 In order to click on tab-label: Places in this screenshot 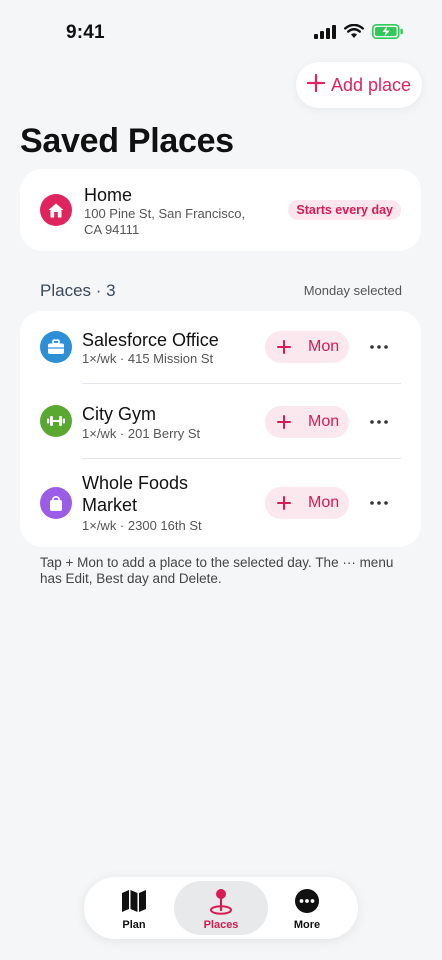, I will do `click(221, 925)`.